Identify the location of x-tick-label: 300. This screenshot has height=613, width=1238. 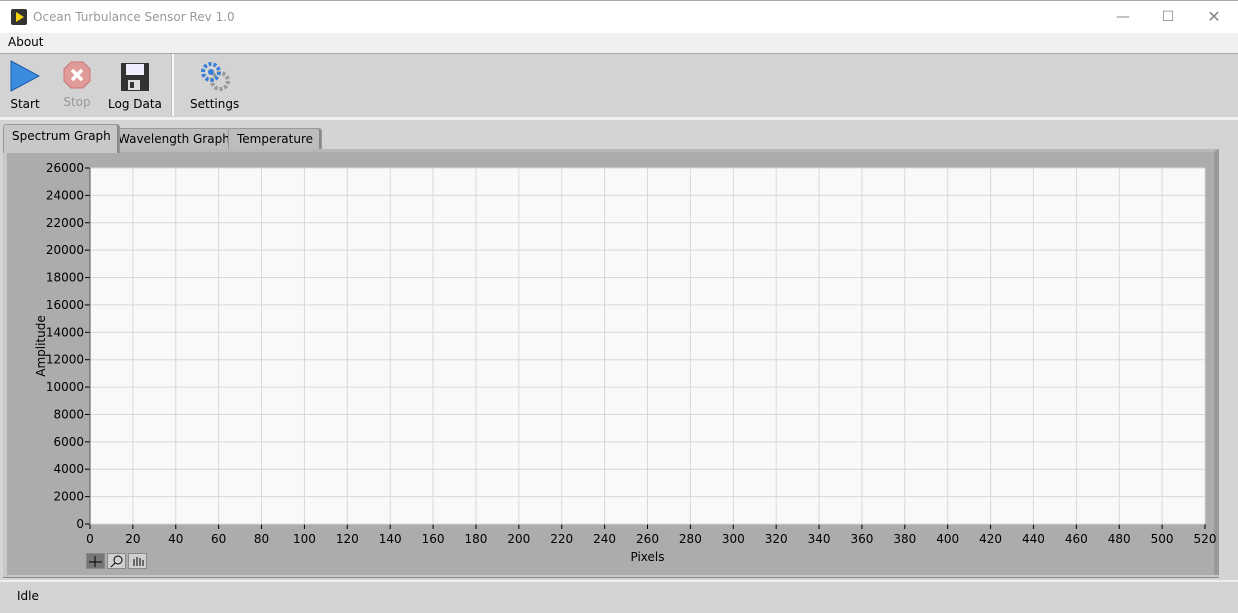
(733, 539).